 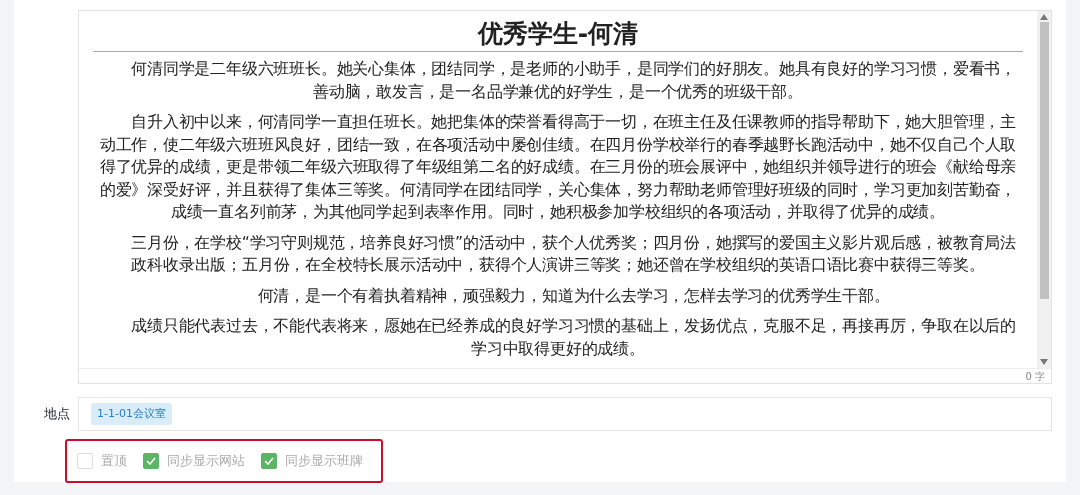 I want to click on paragraph: 何清，是一个有着执着精神，顽强毅力，知道为什么去学习，怎样去学习的优秀学生干部。, so click(x=573, y=296).